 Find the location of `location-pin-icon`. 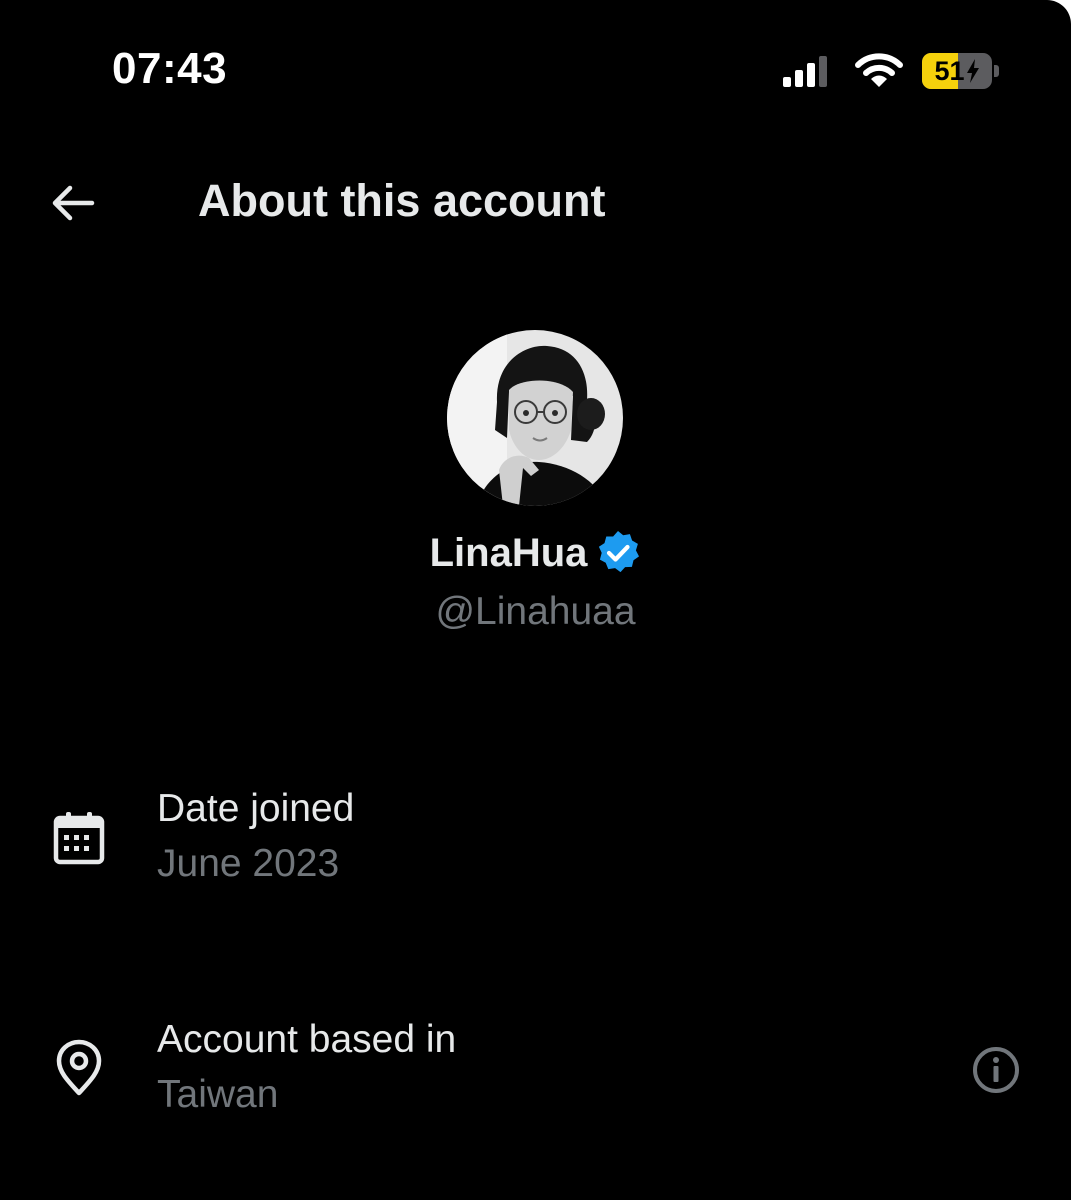

location-pin-icon is located at coordinates (79, 1067).